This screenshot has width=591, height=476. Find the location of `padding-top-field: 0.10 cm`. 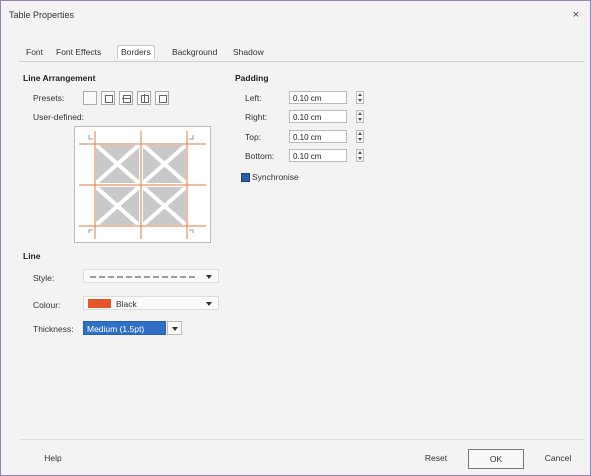

padding-top-field: 0.10 cm is located at coordinates (318, 136).